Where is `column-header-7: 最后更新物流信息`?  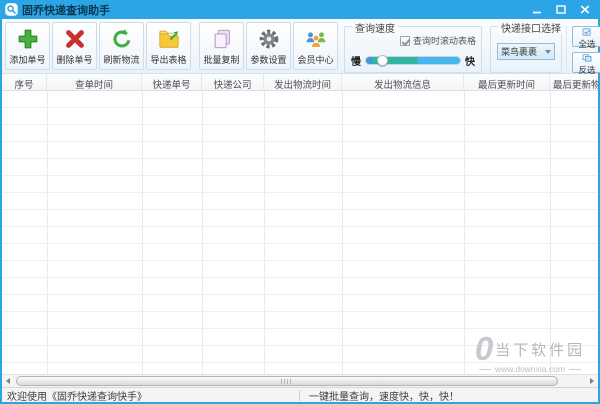
column-header-7: 最后更新物流信息 is located at coordinates (574, 82).